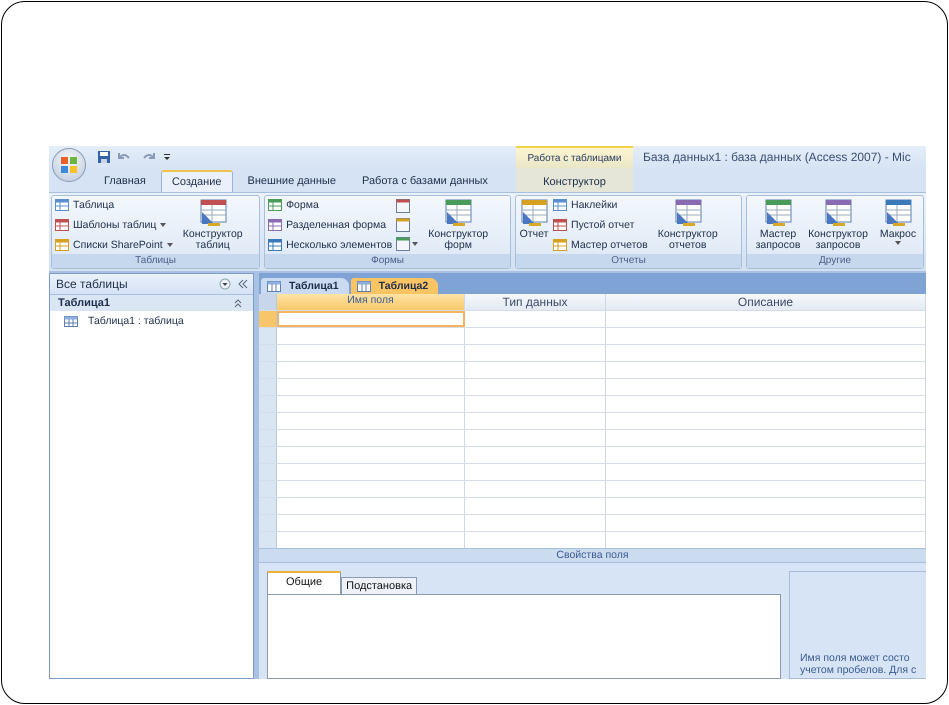  What do you see at coordinates (151, 303) in the screenshot?
I see `nav-group-header: Таблица1` at bounding box center [151, 303].